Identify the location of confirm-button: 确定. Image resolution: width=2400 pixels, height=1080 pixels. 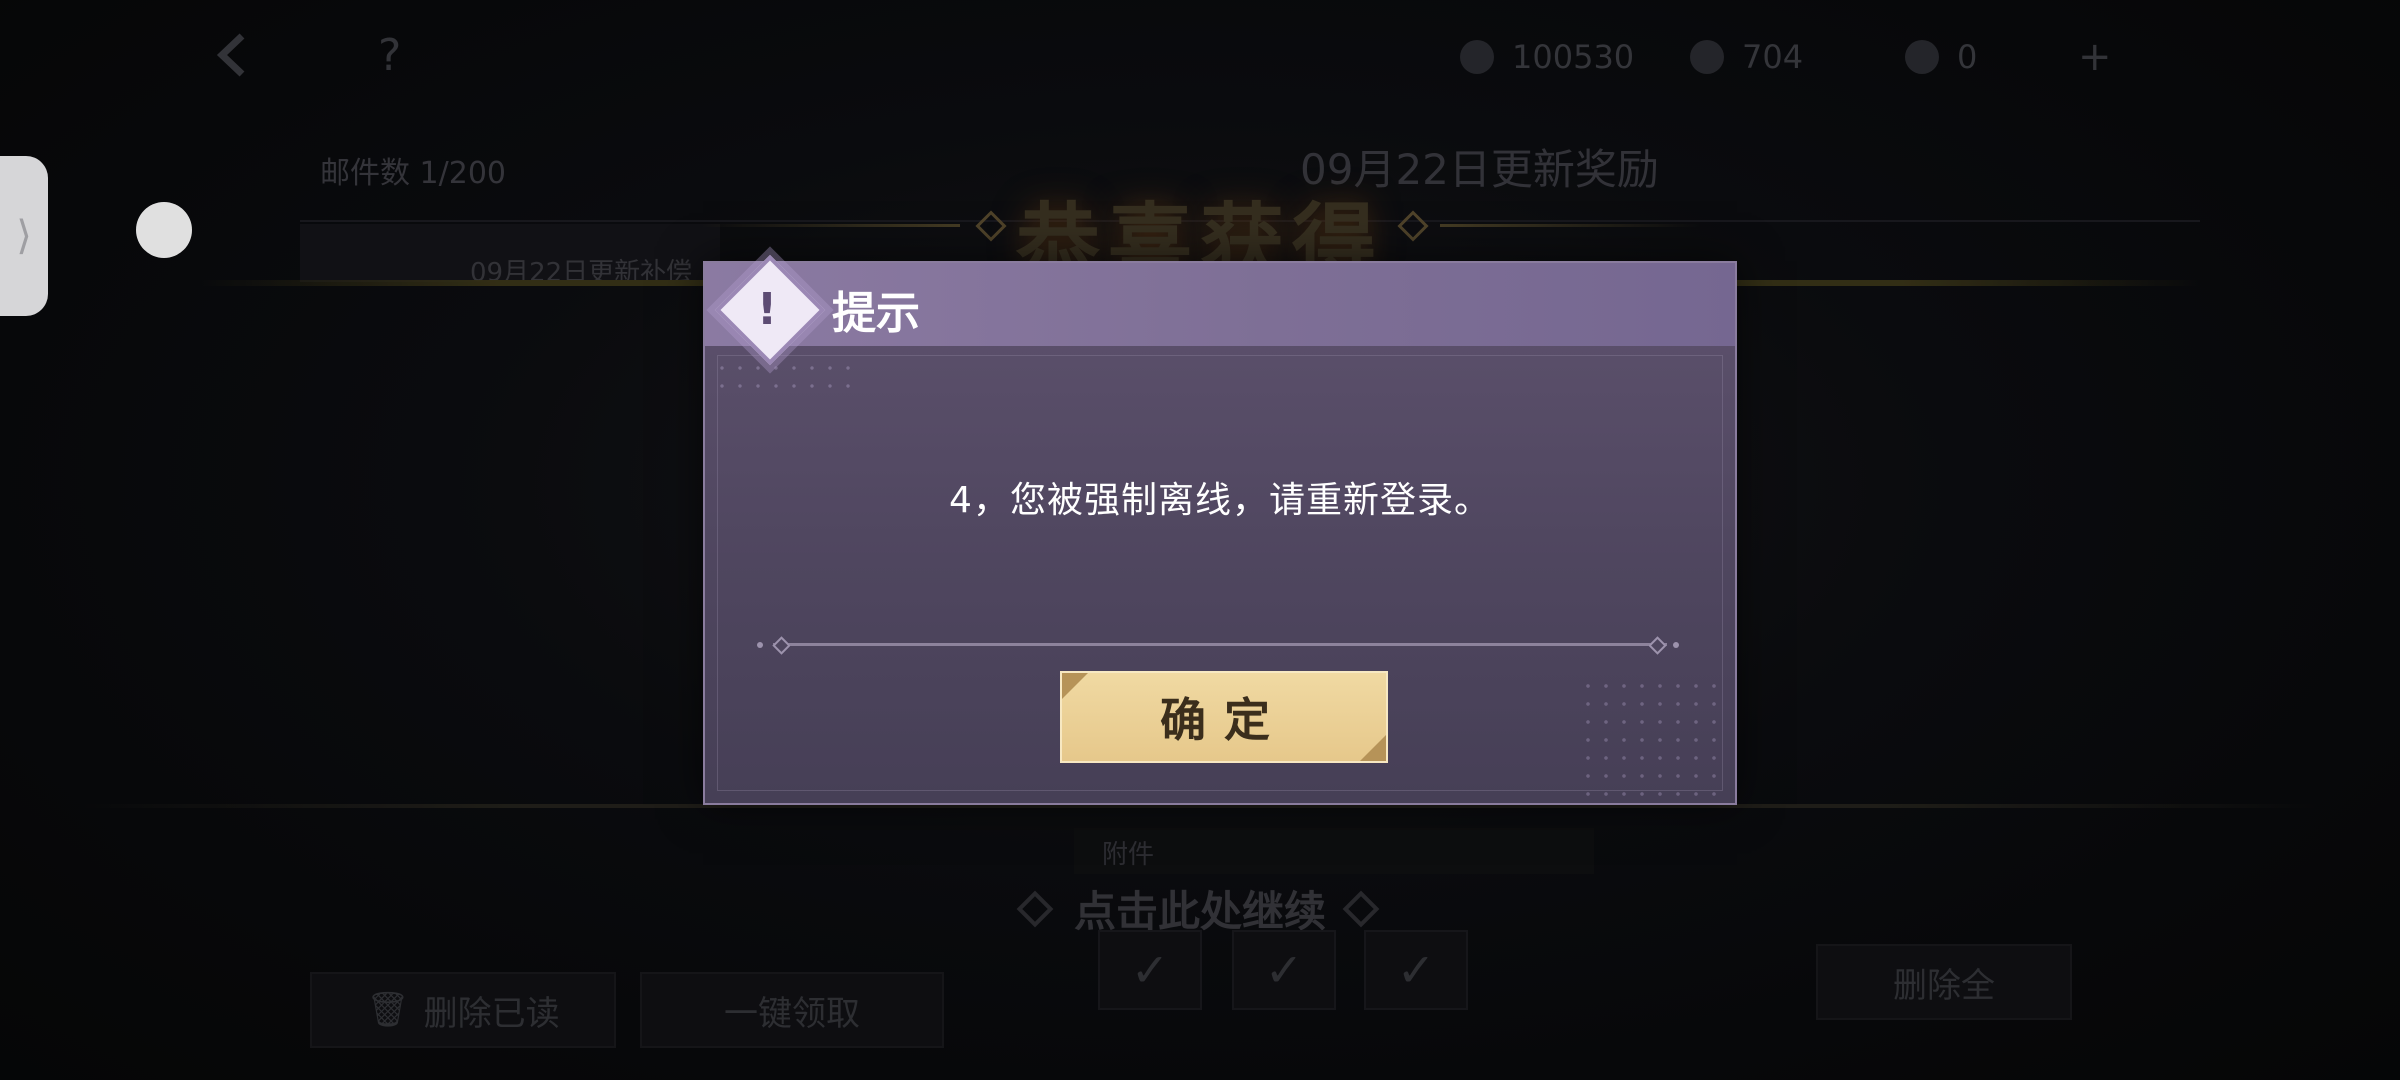
(1224, 717).